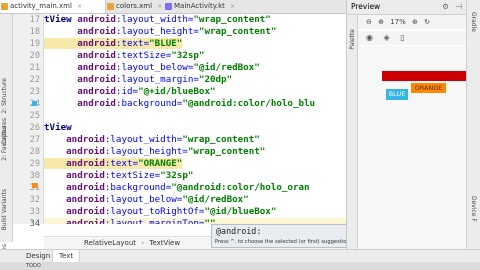  Describe the element at coordinates (34, 116) in the screenshot. I see `line-number: 25` at that location.